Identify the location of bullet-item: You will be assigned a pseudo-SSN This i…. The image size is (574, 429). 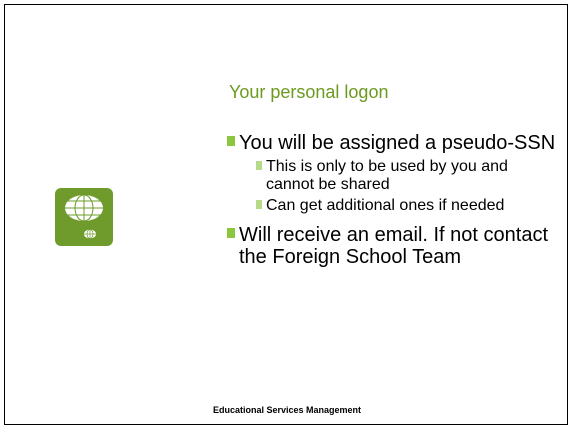
(392, 173).